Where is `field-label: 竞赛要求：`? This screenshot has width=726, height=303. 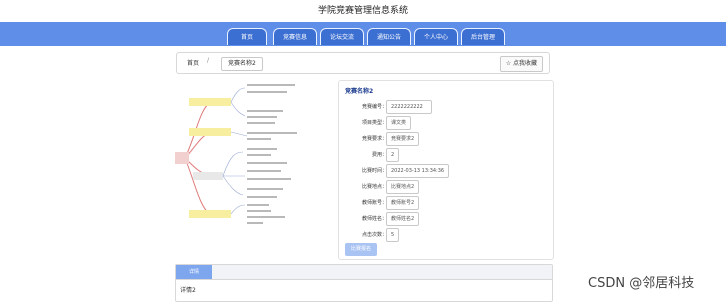
field-label: 竞赛要求： is located at coordinates (374, 139).